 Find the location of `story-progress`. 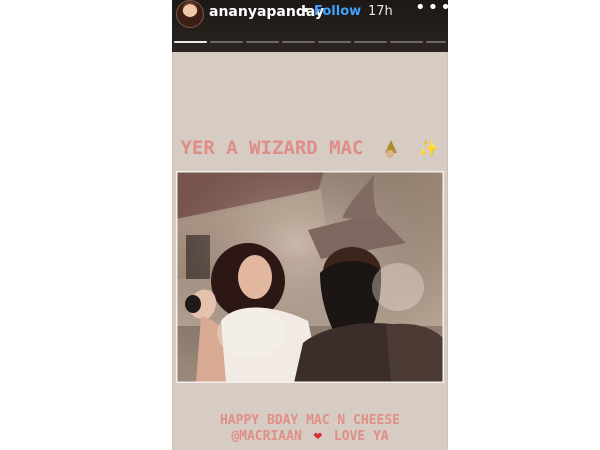

story-progress is located at coordinates (310, 42).